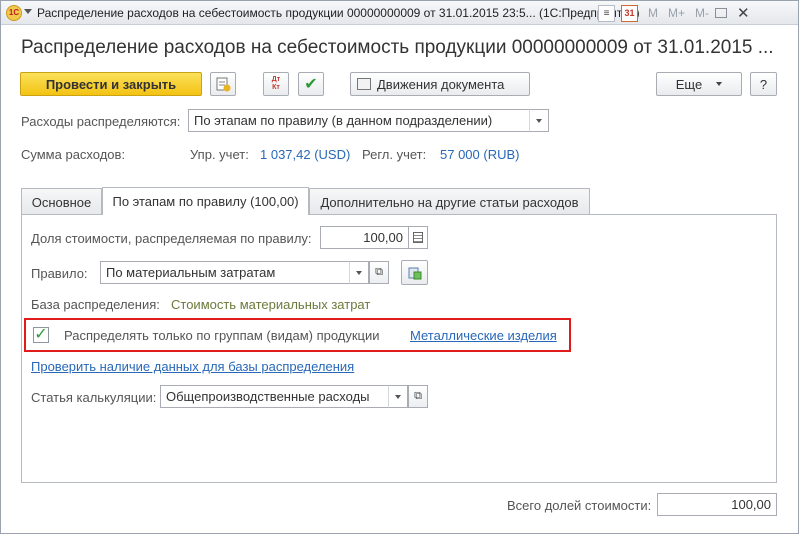  What do you see at coordinates (101, 121) in the screenshot?
I see `distribution-label: Расходы распределяются:` at bounding box center [101, 121].